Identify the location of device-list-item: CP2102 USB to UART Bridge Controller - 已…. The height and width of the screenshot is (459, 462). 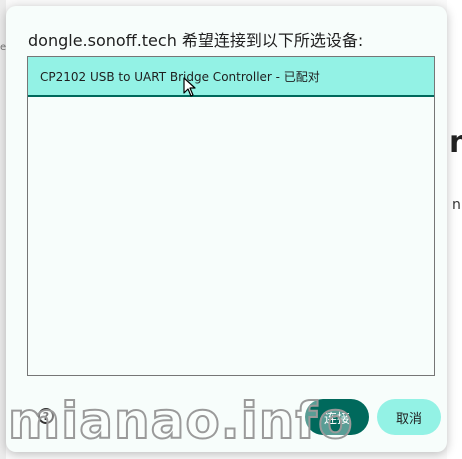
(231, 77).